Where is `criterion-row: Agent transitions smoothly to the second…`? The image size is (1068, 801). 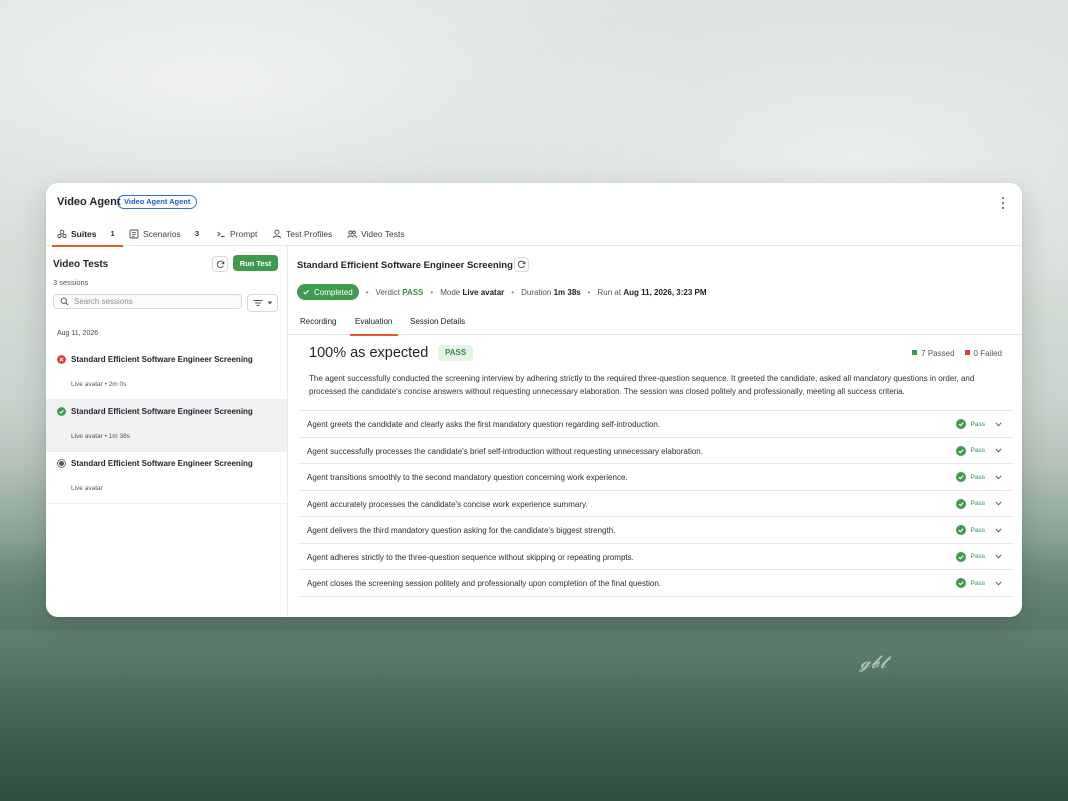 criterion-row: Agent transitions smoothly to the second… is located at coordinates (656, 477).